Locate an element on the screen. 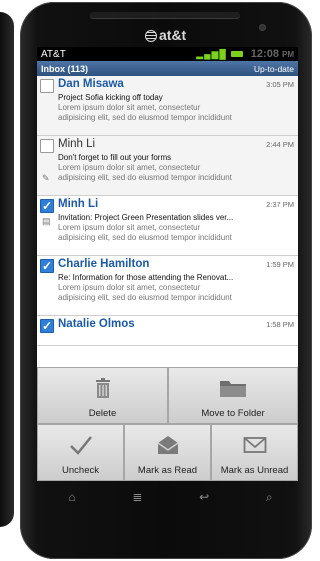  calendar-icon: ▤ is located at coordinates (46, 221).